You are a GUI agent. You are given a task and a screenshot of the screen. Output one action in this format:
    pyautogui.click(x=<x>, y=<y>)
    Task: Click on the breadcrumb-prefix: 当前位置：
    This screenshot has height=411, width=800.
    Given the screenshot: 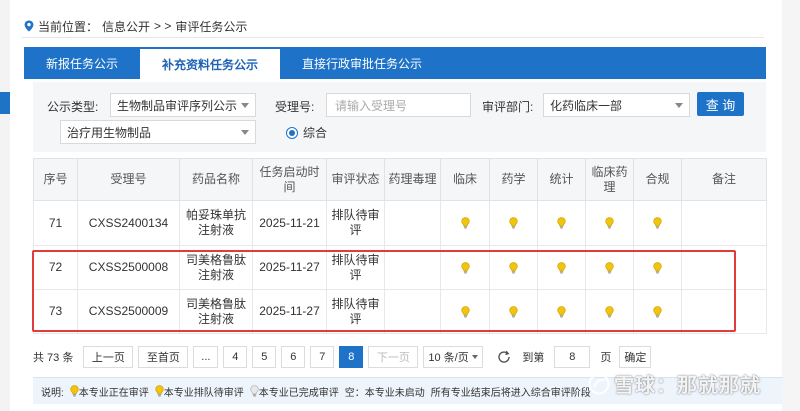 What is the action you would take?
    pyautogui.click(x=68, y=26)
    